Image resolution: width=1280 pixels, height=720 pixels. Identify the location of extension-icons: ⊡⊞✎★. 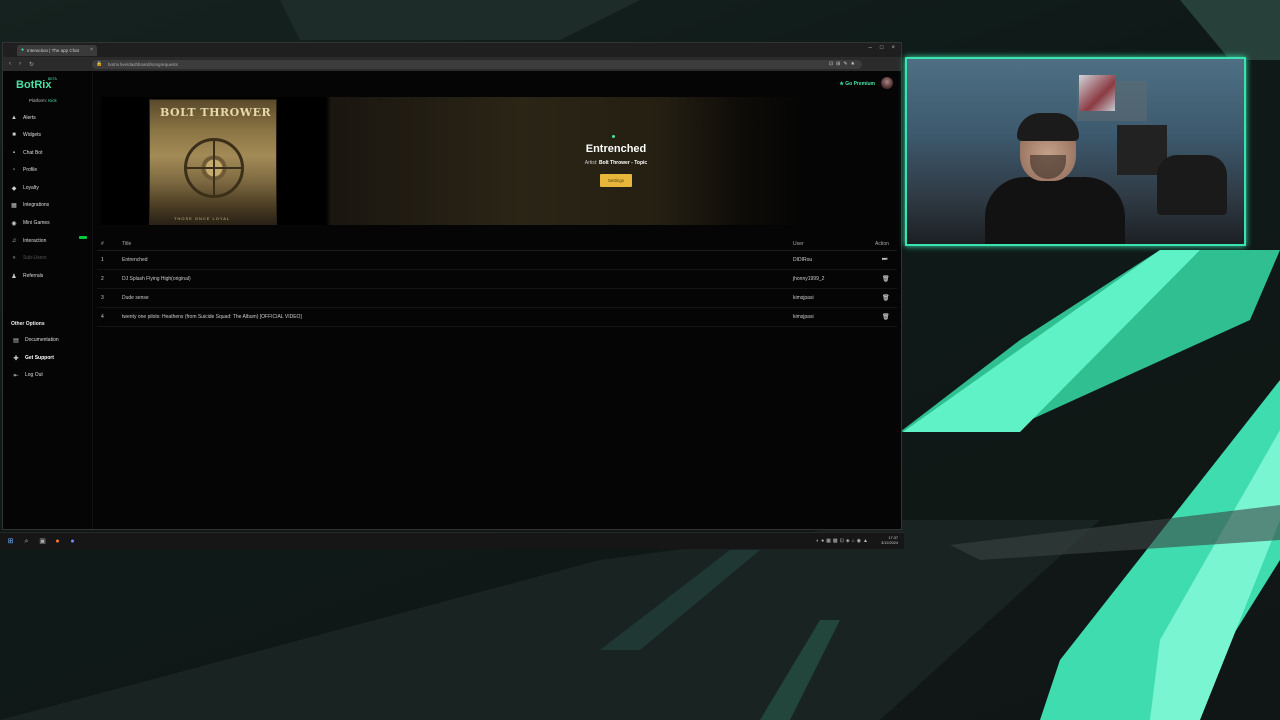
(843, 64).